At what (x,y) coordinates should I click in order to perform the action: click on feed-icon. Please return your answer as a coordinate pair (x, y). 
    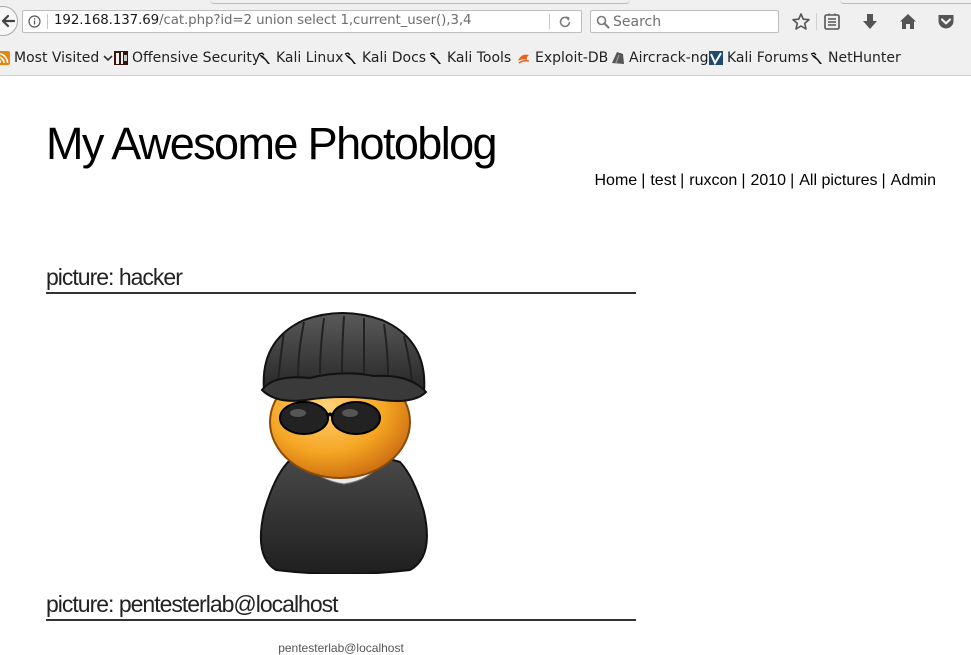
    Looking at the image, I should click on (5, 58).